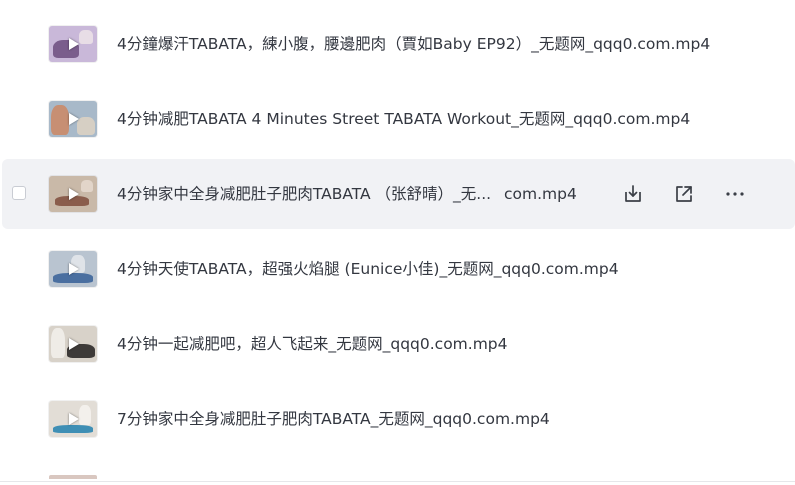 This screenshot has width=795, height=485. I want to click on file-name: 4分钟家中全身减肥肚子肥肉TABATA （张舒晴）_无... com.mp4, so click(347, 194).